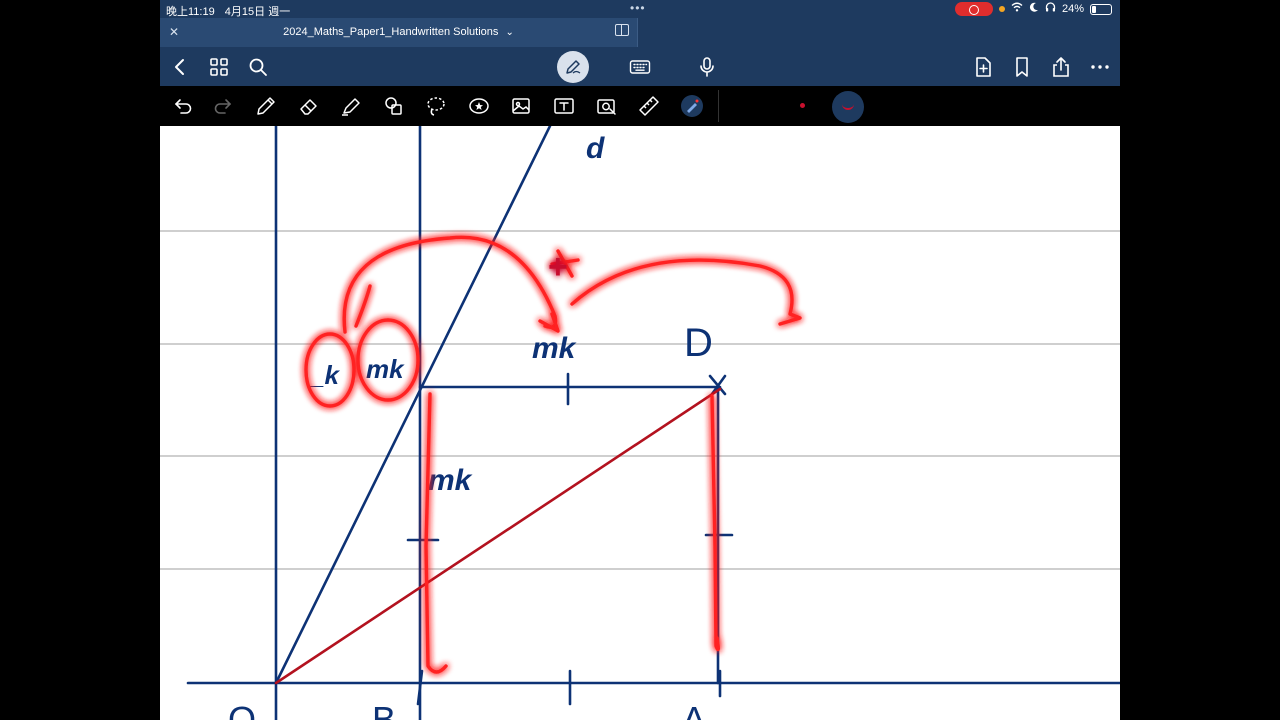  Describe the element at coordinates (707, 67) in the screenshot. I see `microphone-icon` at that location.